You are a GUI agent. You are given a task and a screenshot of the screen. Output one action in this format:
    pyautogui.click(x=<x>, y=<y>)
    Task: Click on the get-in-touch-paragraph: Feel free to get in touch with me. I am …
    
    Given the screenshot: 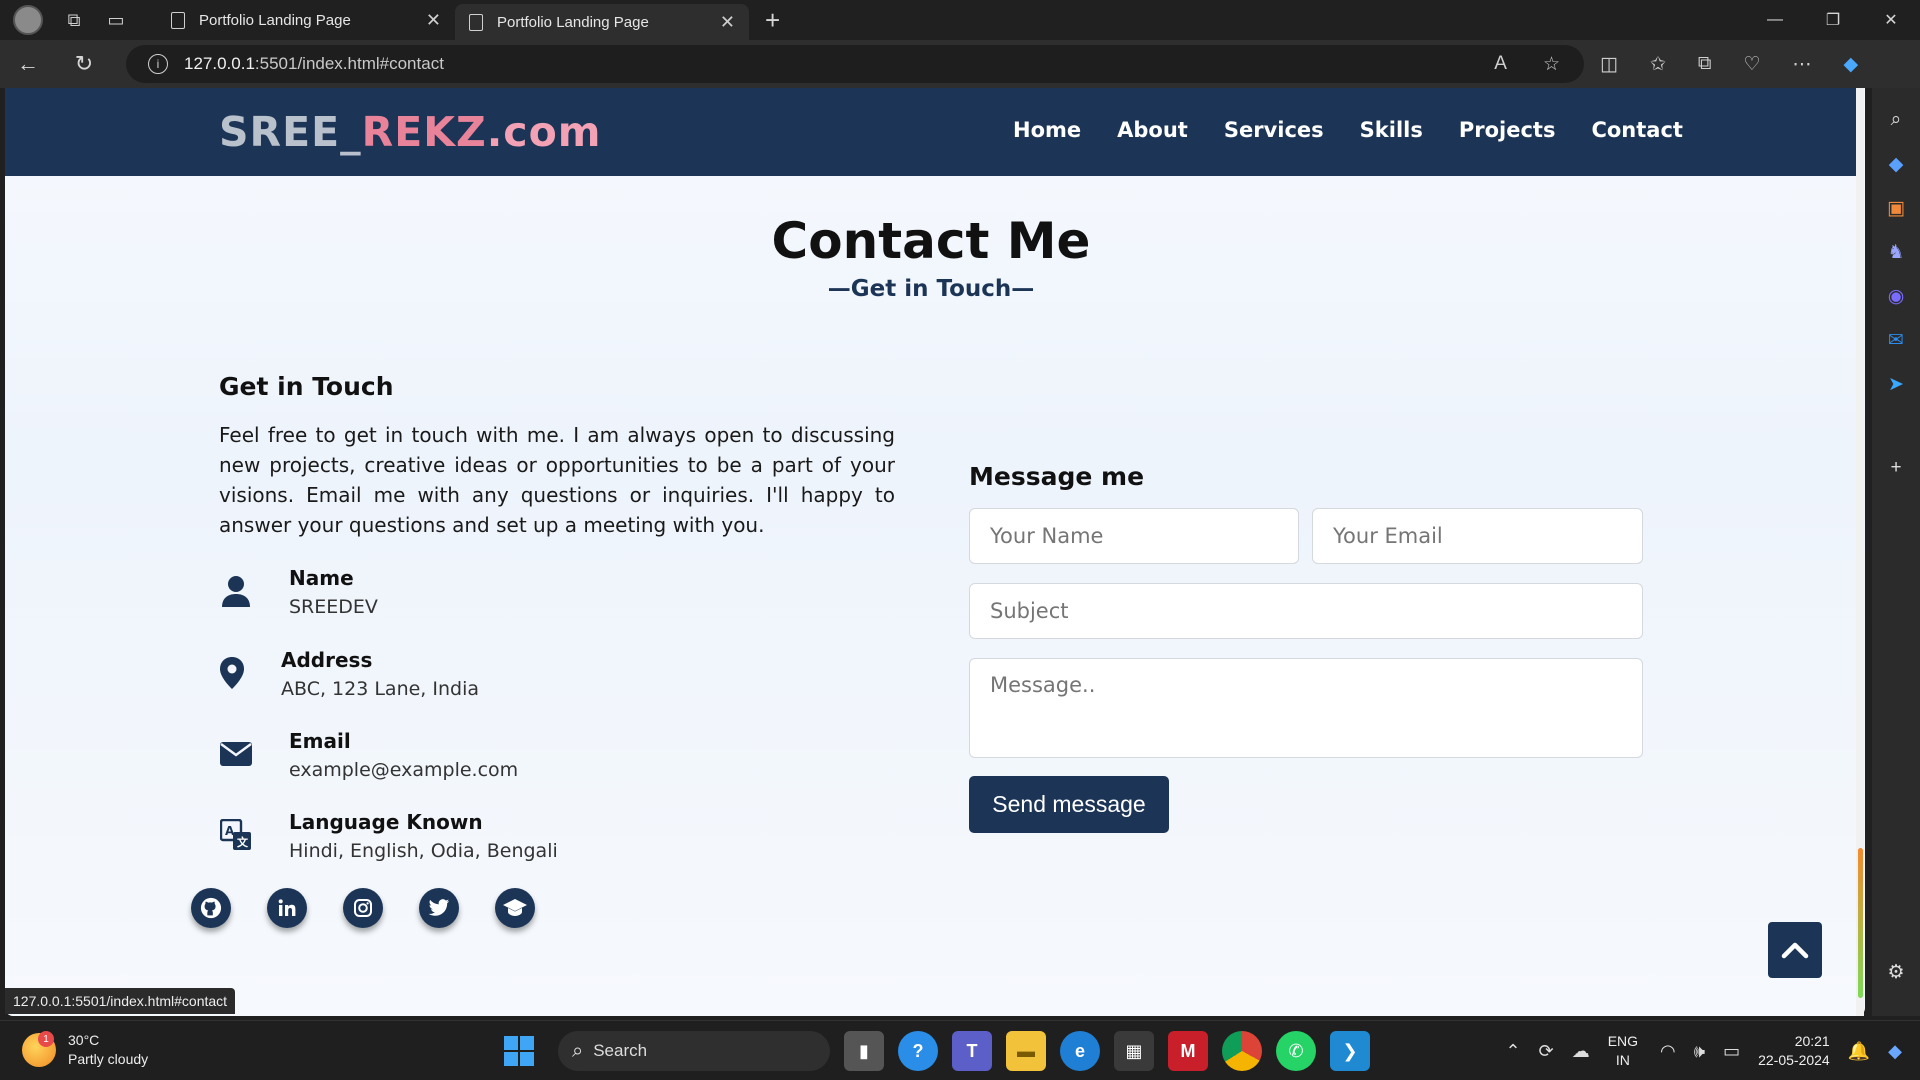 What is the action you would take?
    pyautogui.click(x=557, y=480)
    